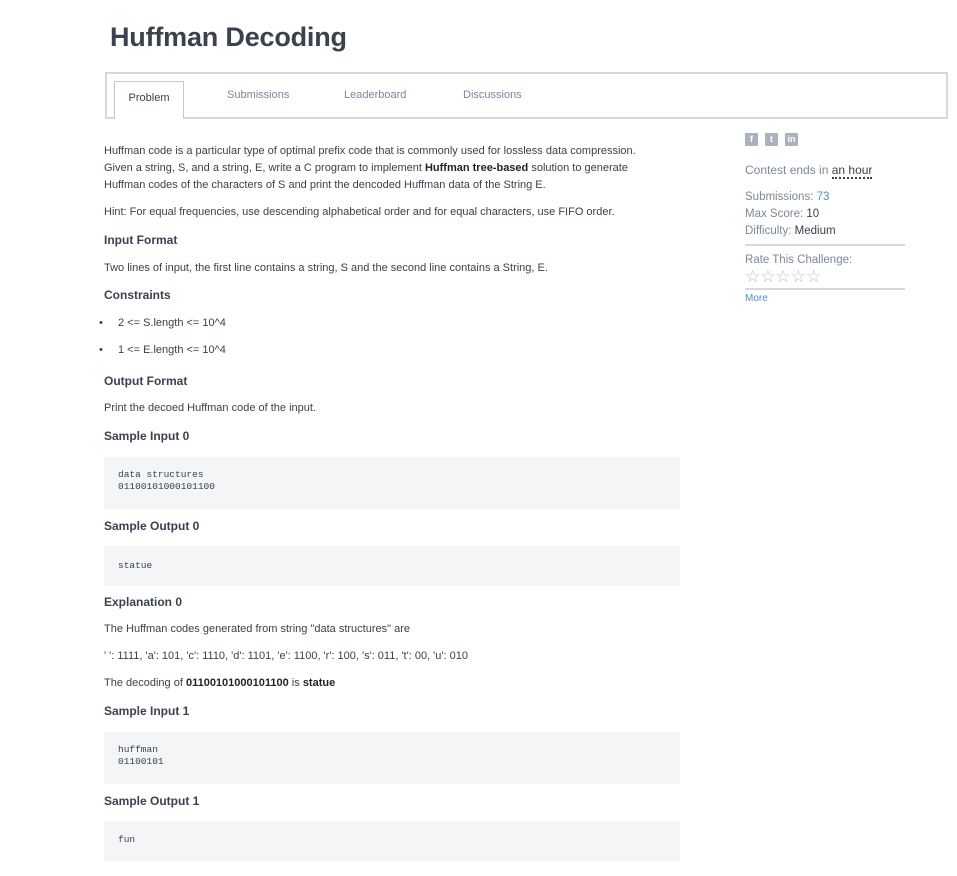 Image resolution: width=957 pixels, height=876 pixels. What do you see at coordinates (392, 841) in the screenshot?
I see `sample-output-1-code: fun` at bounding box center [392, 841].